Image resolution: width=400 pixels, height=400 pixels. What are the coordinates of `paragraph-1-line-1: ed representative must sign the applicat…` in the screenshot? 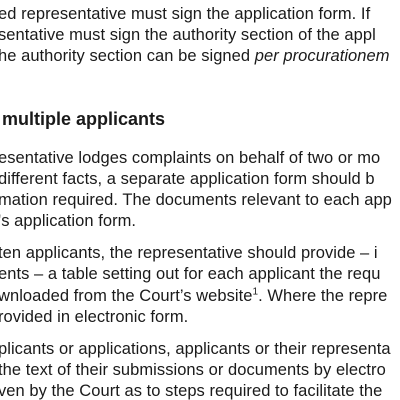 It's located at (185, 14).